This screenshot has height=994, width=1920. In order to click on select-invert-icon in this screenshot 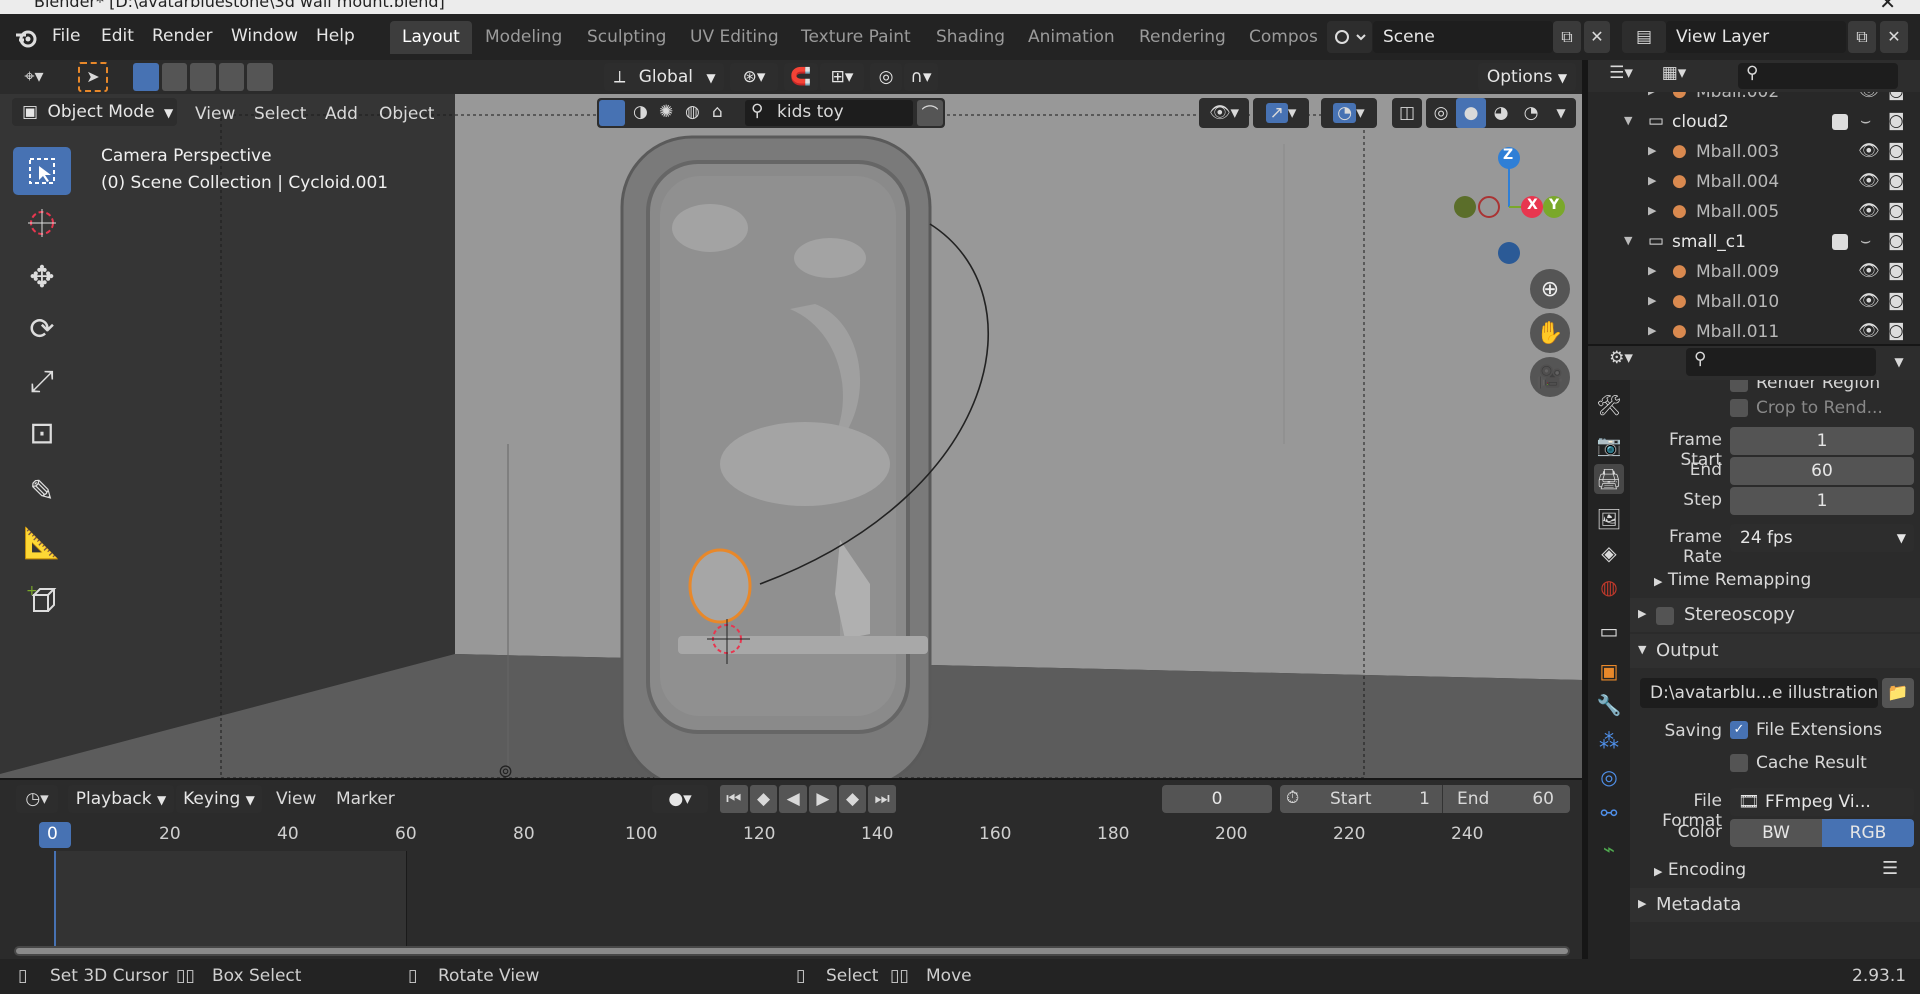, I will do `click(231, 77)`.